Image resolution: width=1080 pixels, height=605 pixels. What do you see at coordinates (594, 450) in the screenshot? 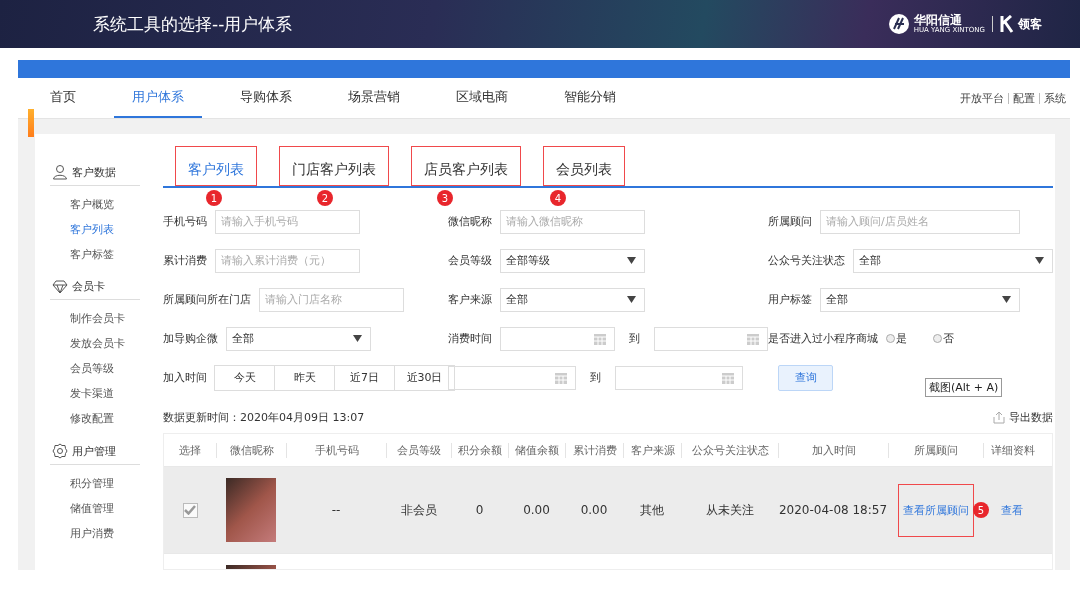
I see `column-header: 累计消费` at bounding box center [594, 450].